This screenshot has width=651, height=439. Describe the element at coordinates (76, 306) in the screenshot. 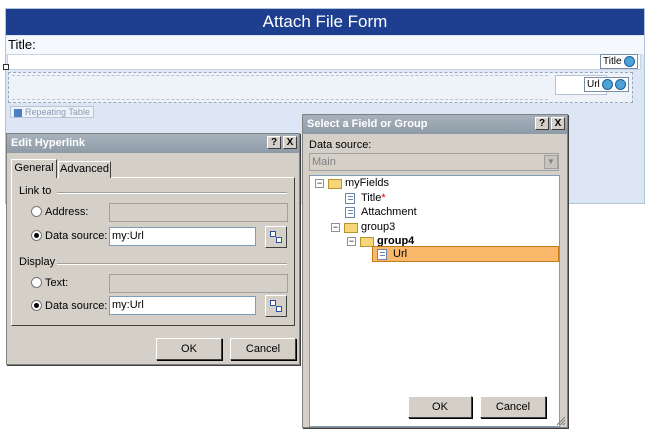

I see `display-datasource-label: Data source:` at that location.